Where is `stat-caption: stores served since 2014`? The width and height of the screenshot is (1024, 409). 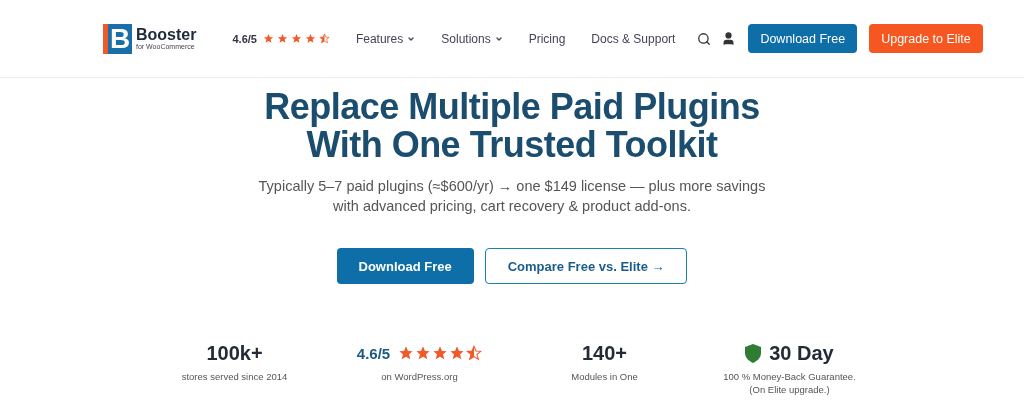
stat-caption: stores served since 2014 is located at coordinates (234, 376).